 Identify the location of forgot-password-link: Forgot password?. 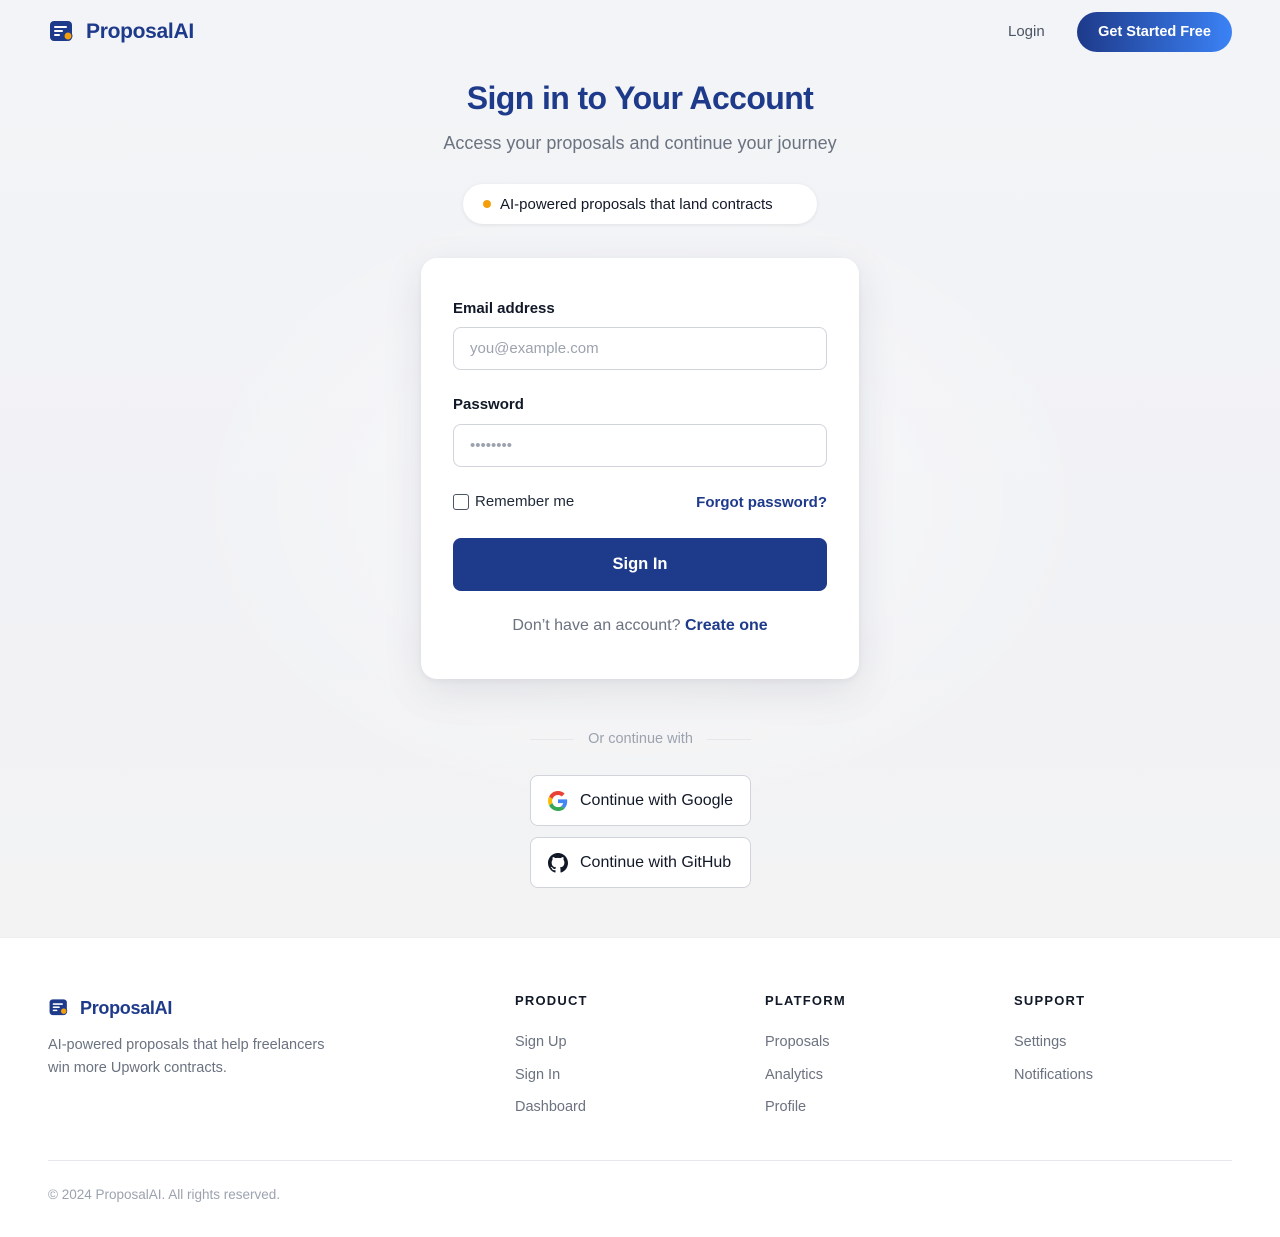
(761, 502).